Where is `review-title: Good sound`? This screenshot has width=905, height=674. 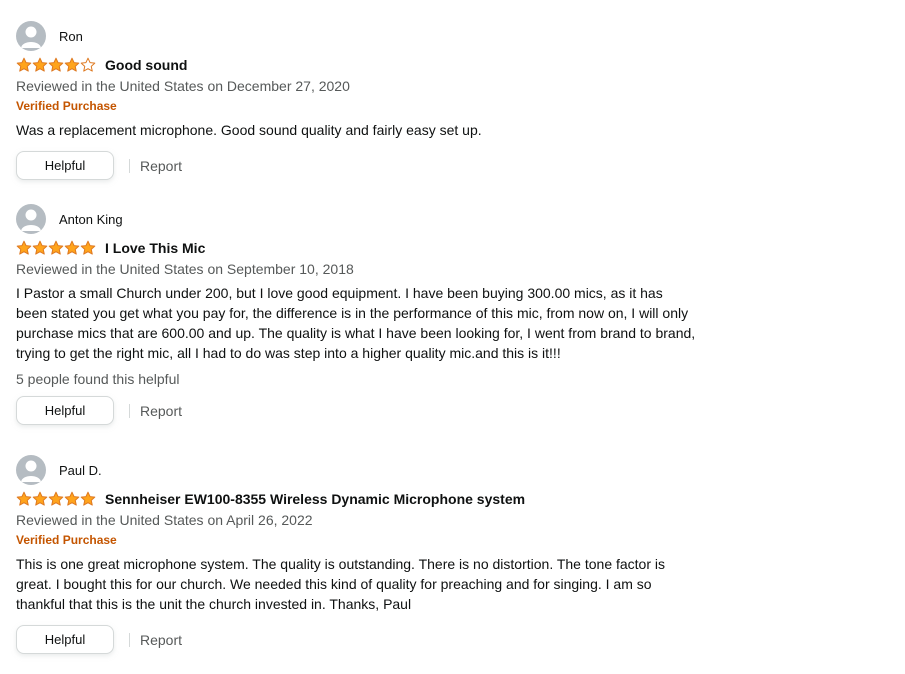 review-title: Good sound is located at coordinates (146, 65).